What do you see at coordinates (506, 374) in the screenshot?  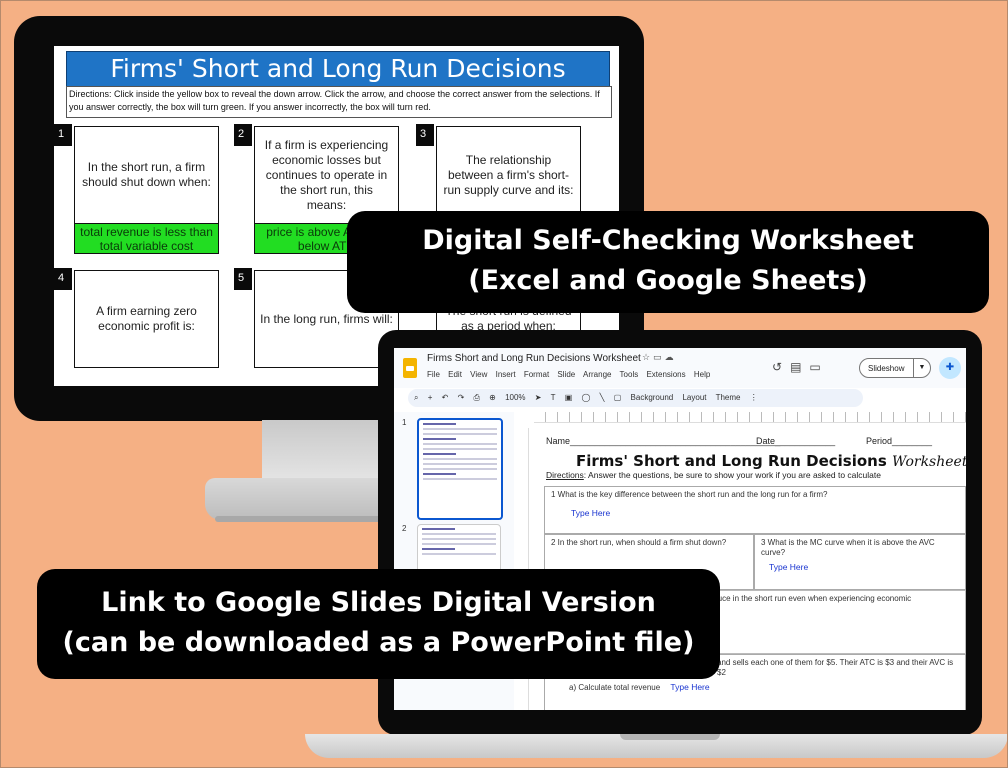 I see `menu-insert: Insert` at bounding box center [506, 374].